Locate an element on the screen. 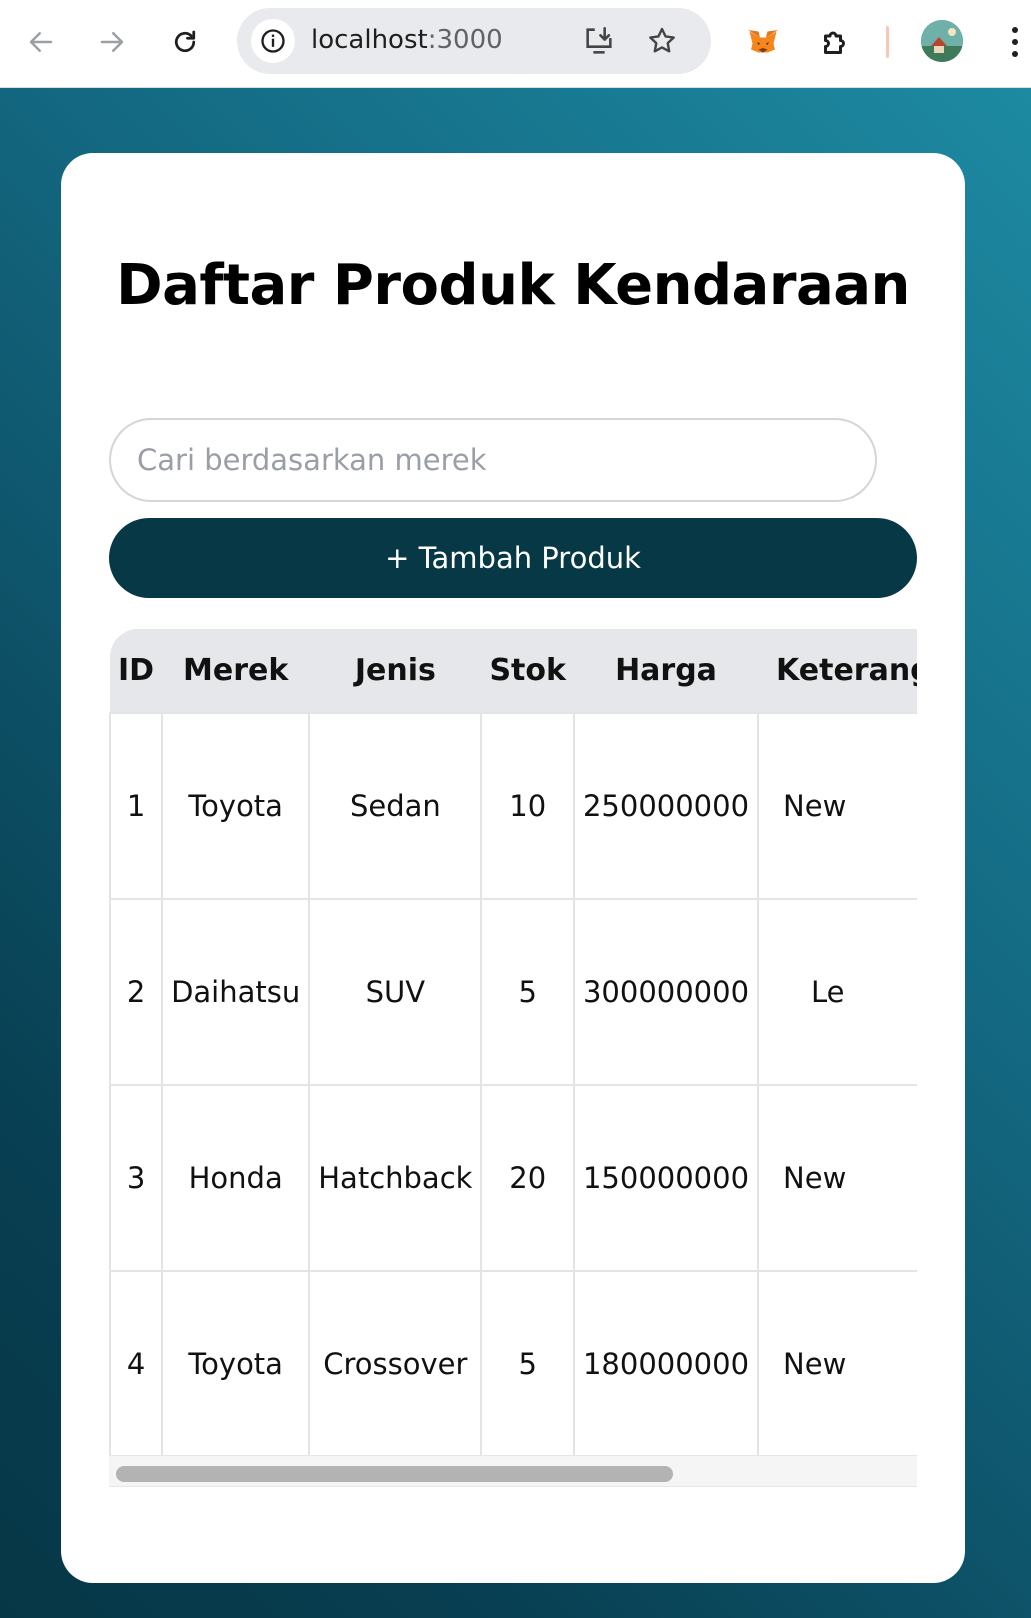  site-info-icon is located at coordinates (273, 41).